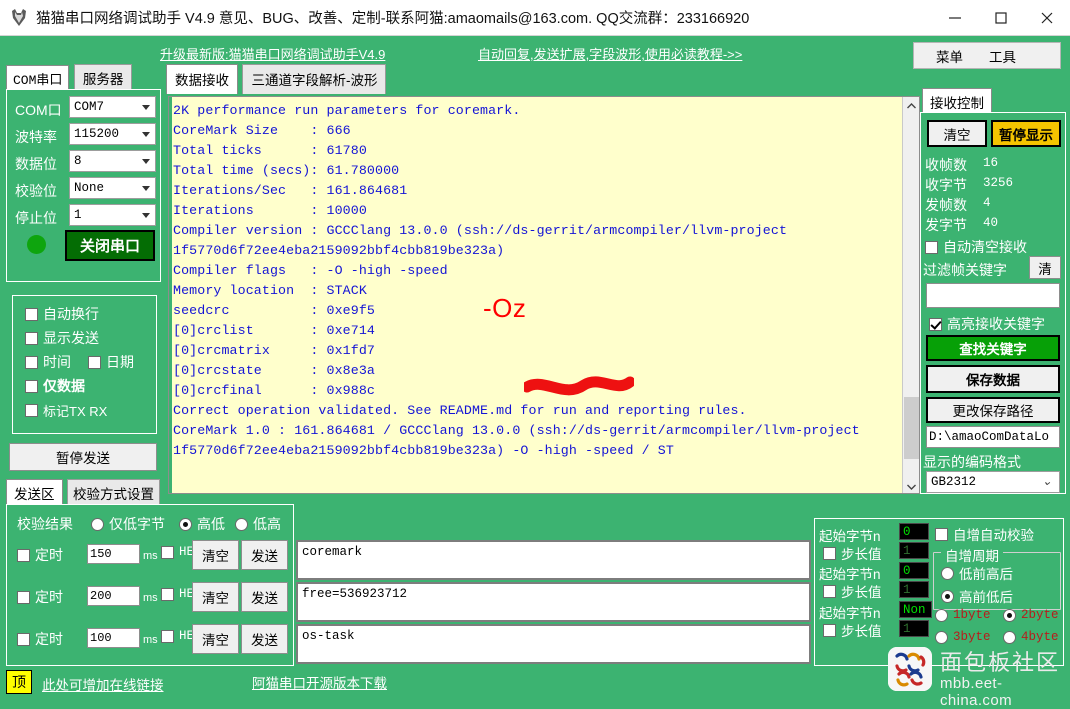  Describe the element at coordinates (861, 592) in the screenshot. I see `step-2-label: 步长值` at that location.